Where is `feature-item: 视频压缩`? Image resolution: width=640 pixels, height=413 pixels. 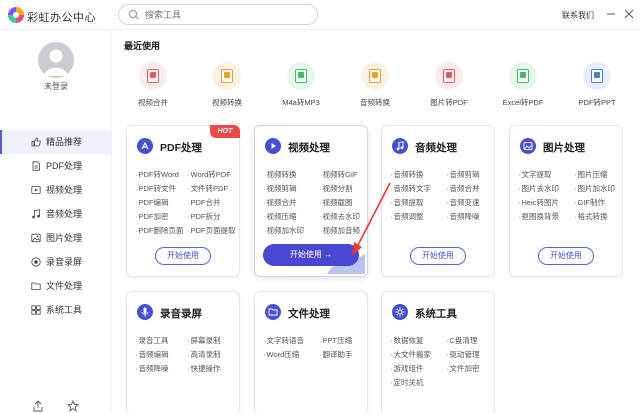
feature-item: 视频压缩 is located at coordinates (280, 216).